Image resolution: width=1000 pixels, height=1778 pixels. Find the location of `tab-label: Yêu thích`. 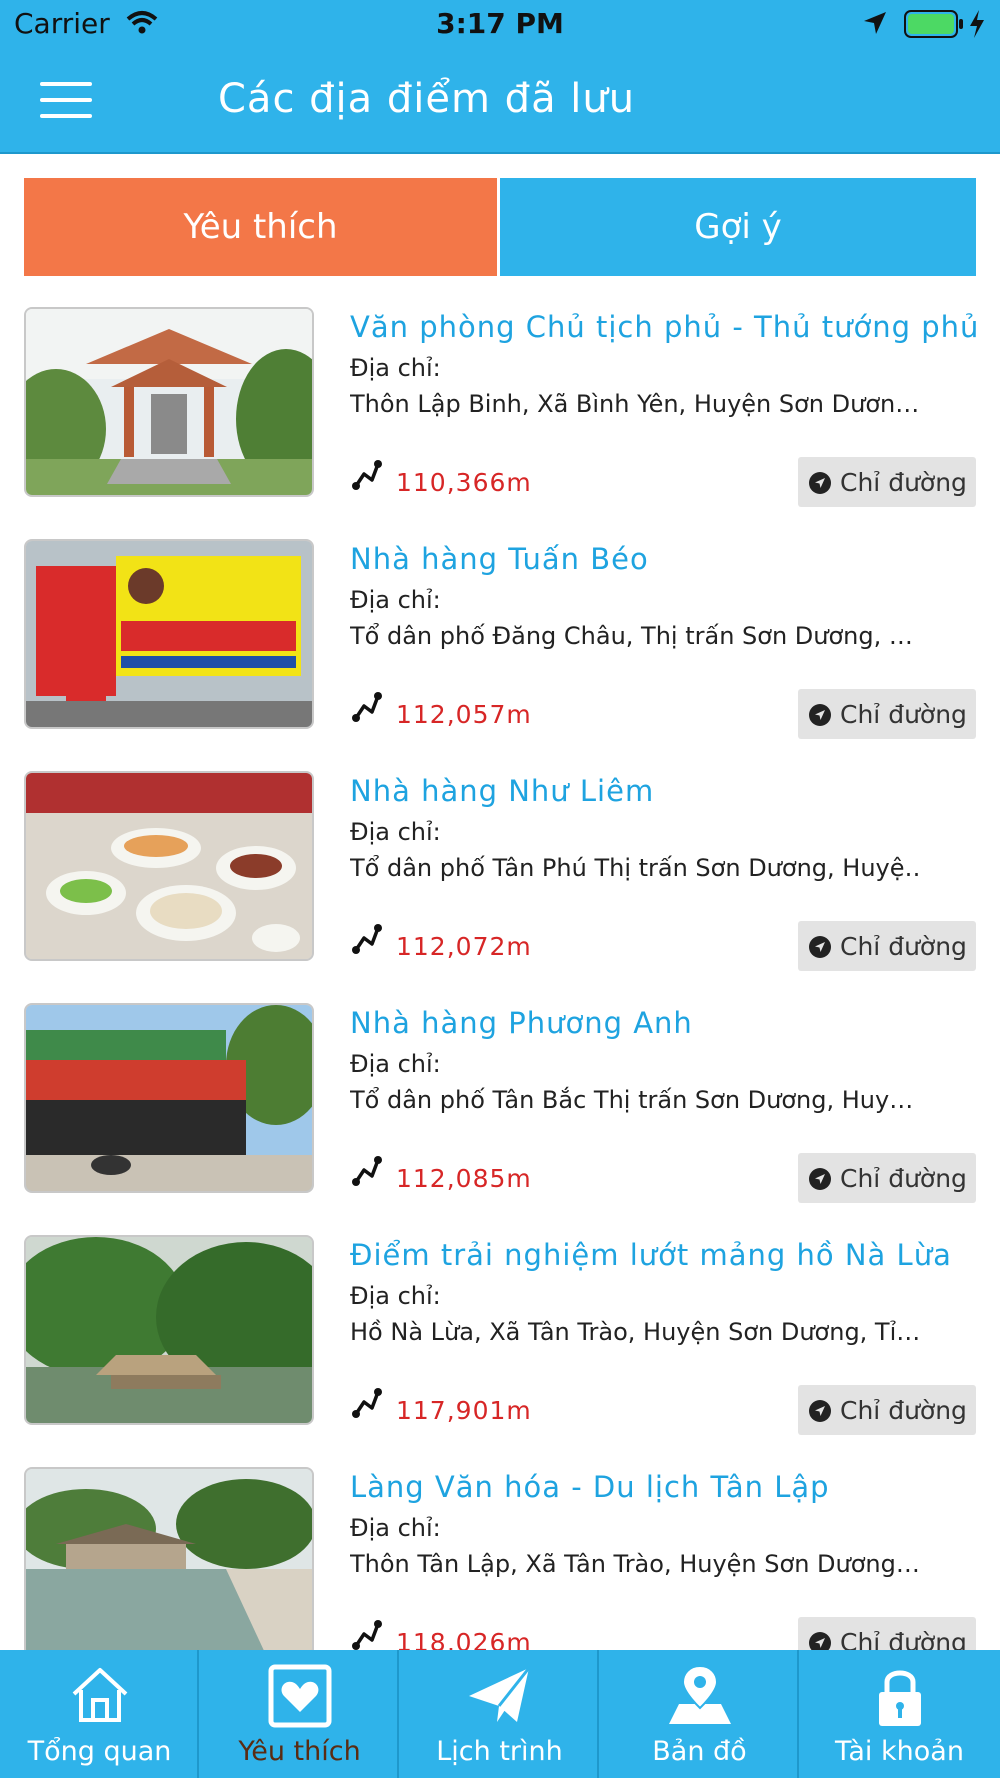

tab-label: Yêu thích is located at coordinates (299, 1751).